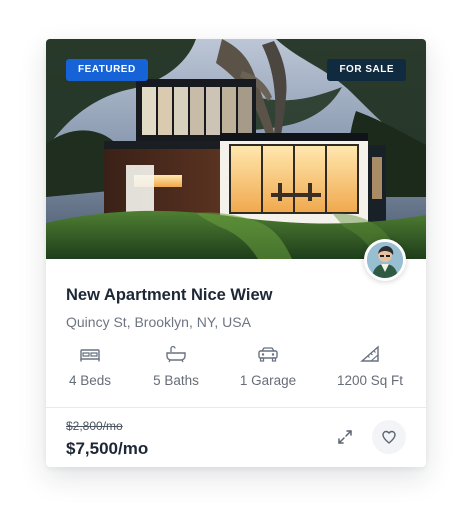 The image size is (472, 526). What do you see at coordinates (268, 354) in the screenshot?
I see `car-icon` at bounding box center [268, 354].